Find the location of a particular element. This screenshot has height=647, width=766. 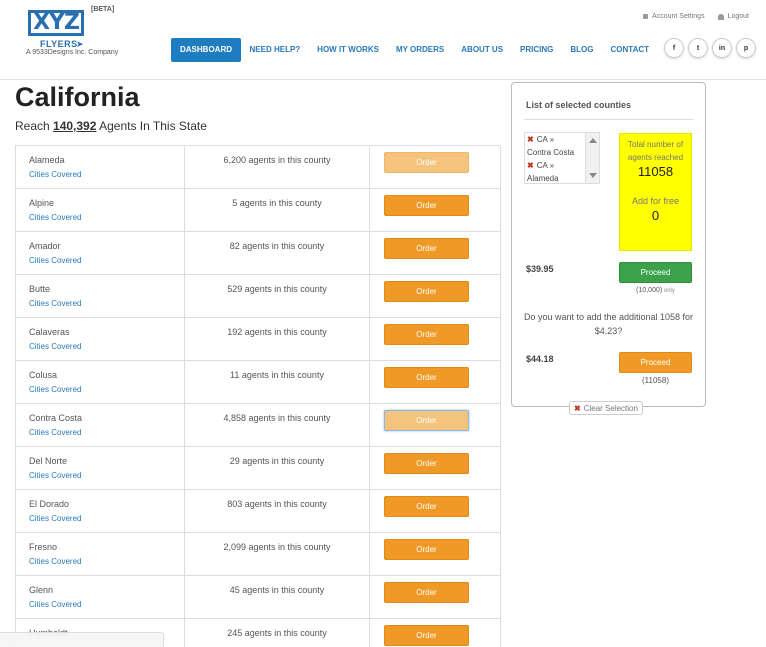

proceed-base-note: (10,000) only is located at coordinates (655, 290).